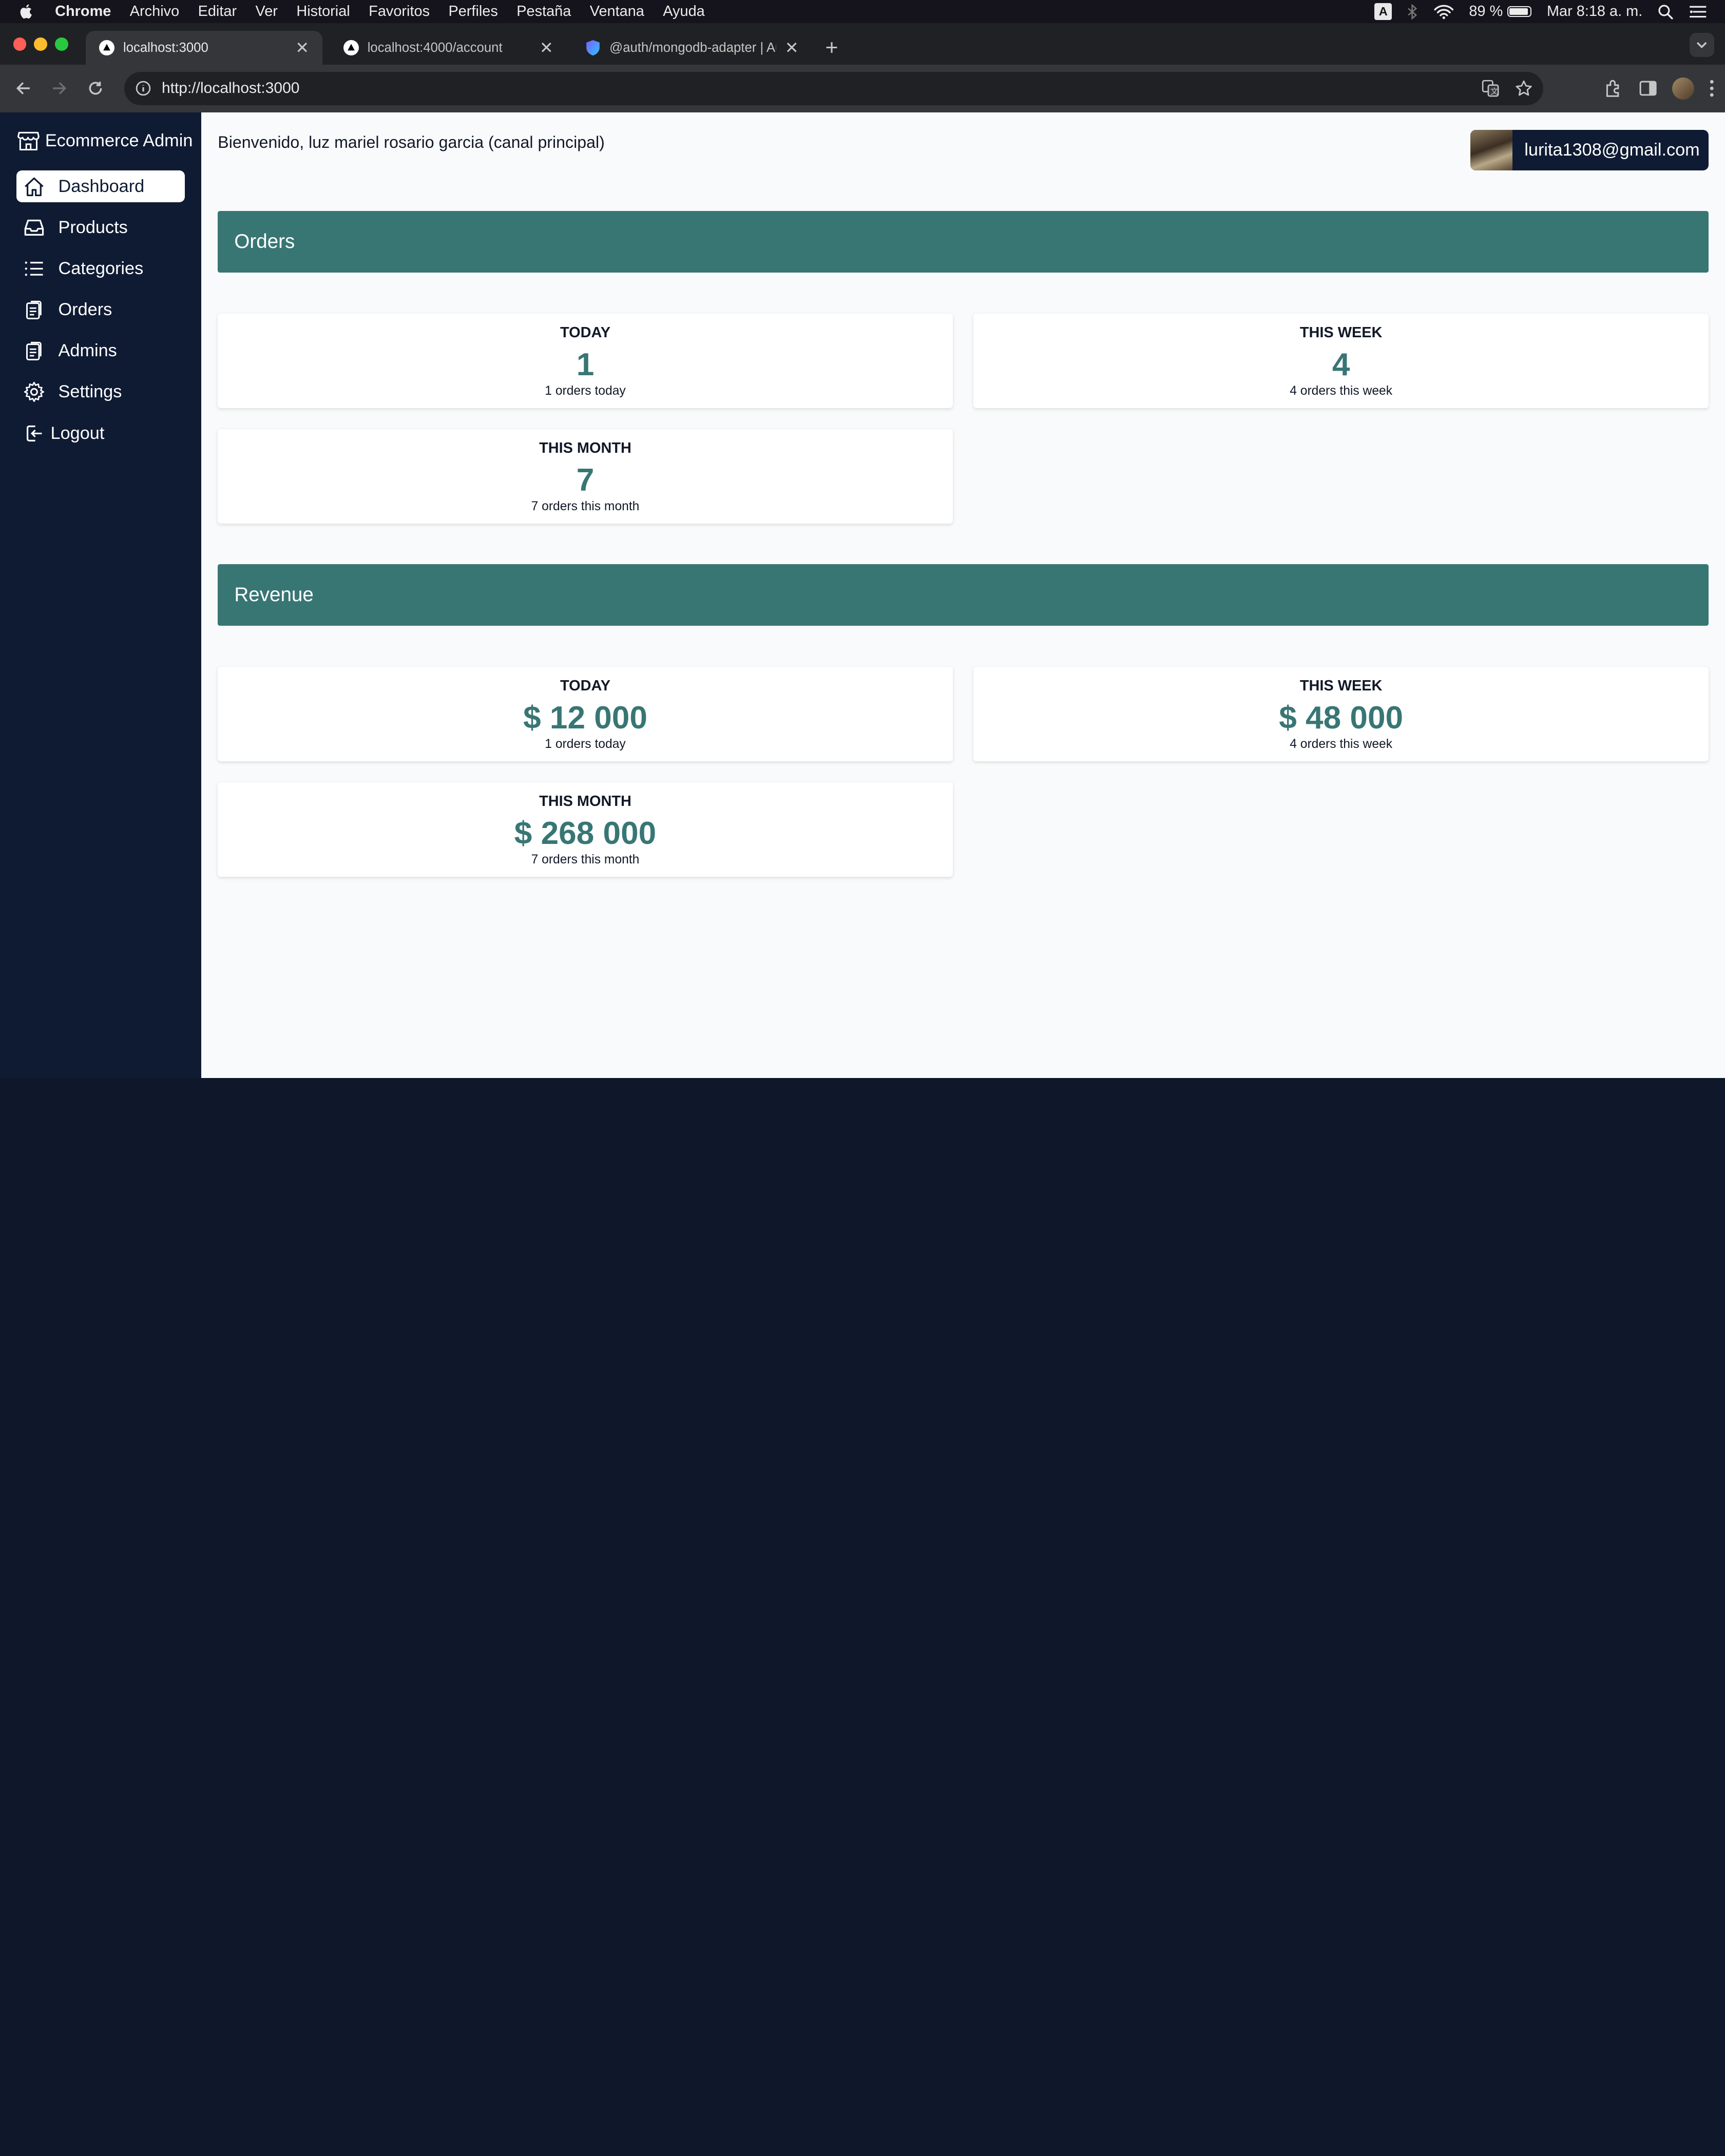 This screenshot has height=2156, width=1725. I want to click on revenue-month-card: THIS MONTH $ 268 000 7 orders this month, so click(585, 829).